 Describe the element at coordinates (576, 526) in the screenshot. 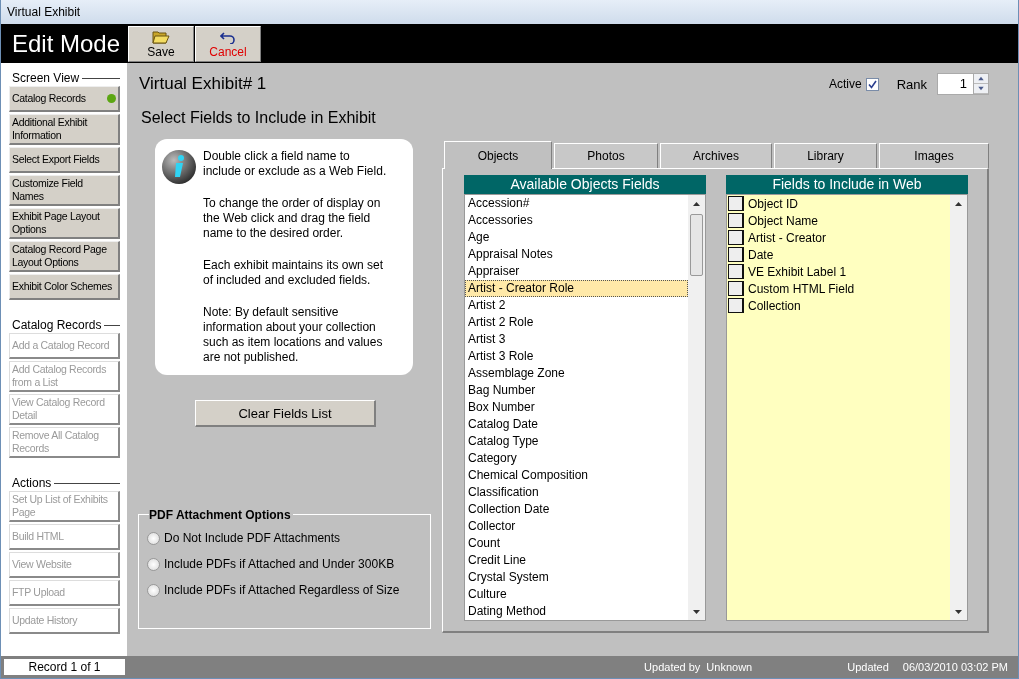

I see `list-item: Collector` at that location.